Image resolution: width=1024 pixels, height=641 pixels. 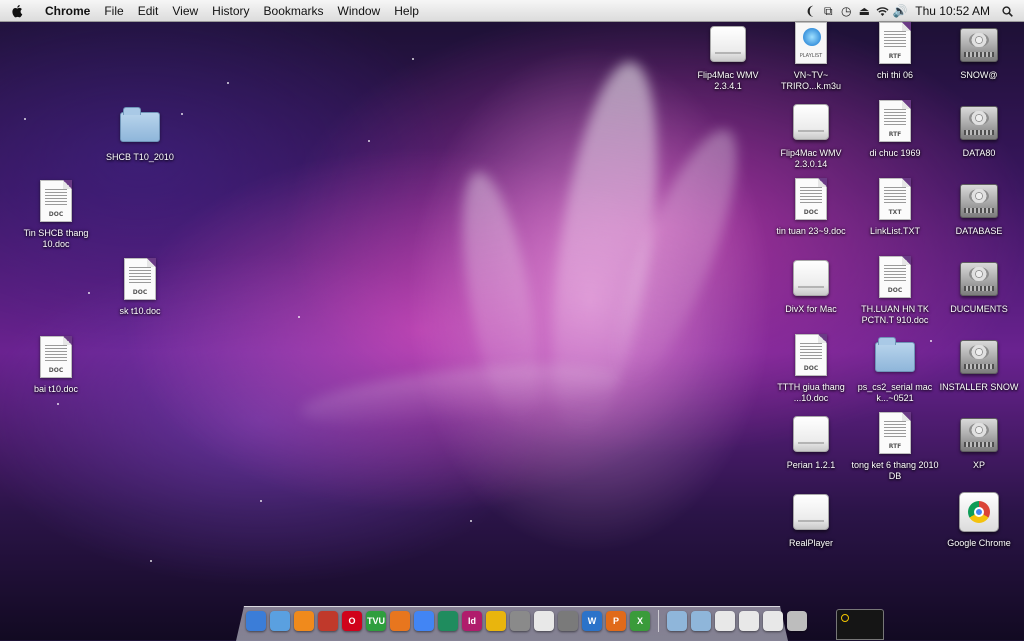 What do you see at coordinates (811, 465) in the screenshot?
I see `desktop-icon-label: Perian 1.2.1` at bounding box center [811, 465].